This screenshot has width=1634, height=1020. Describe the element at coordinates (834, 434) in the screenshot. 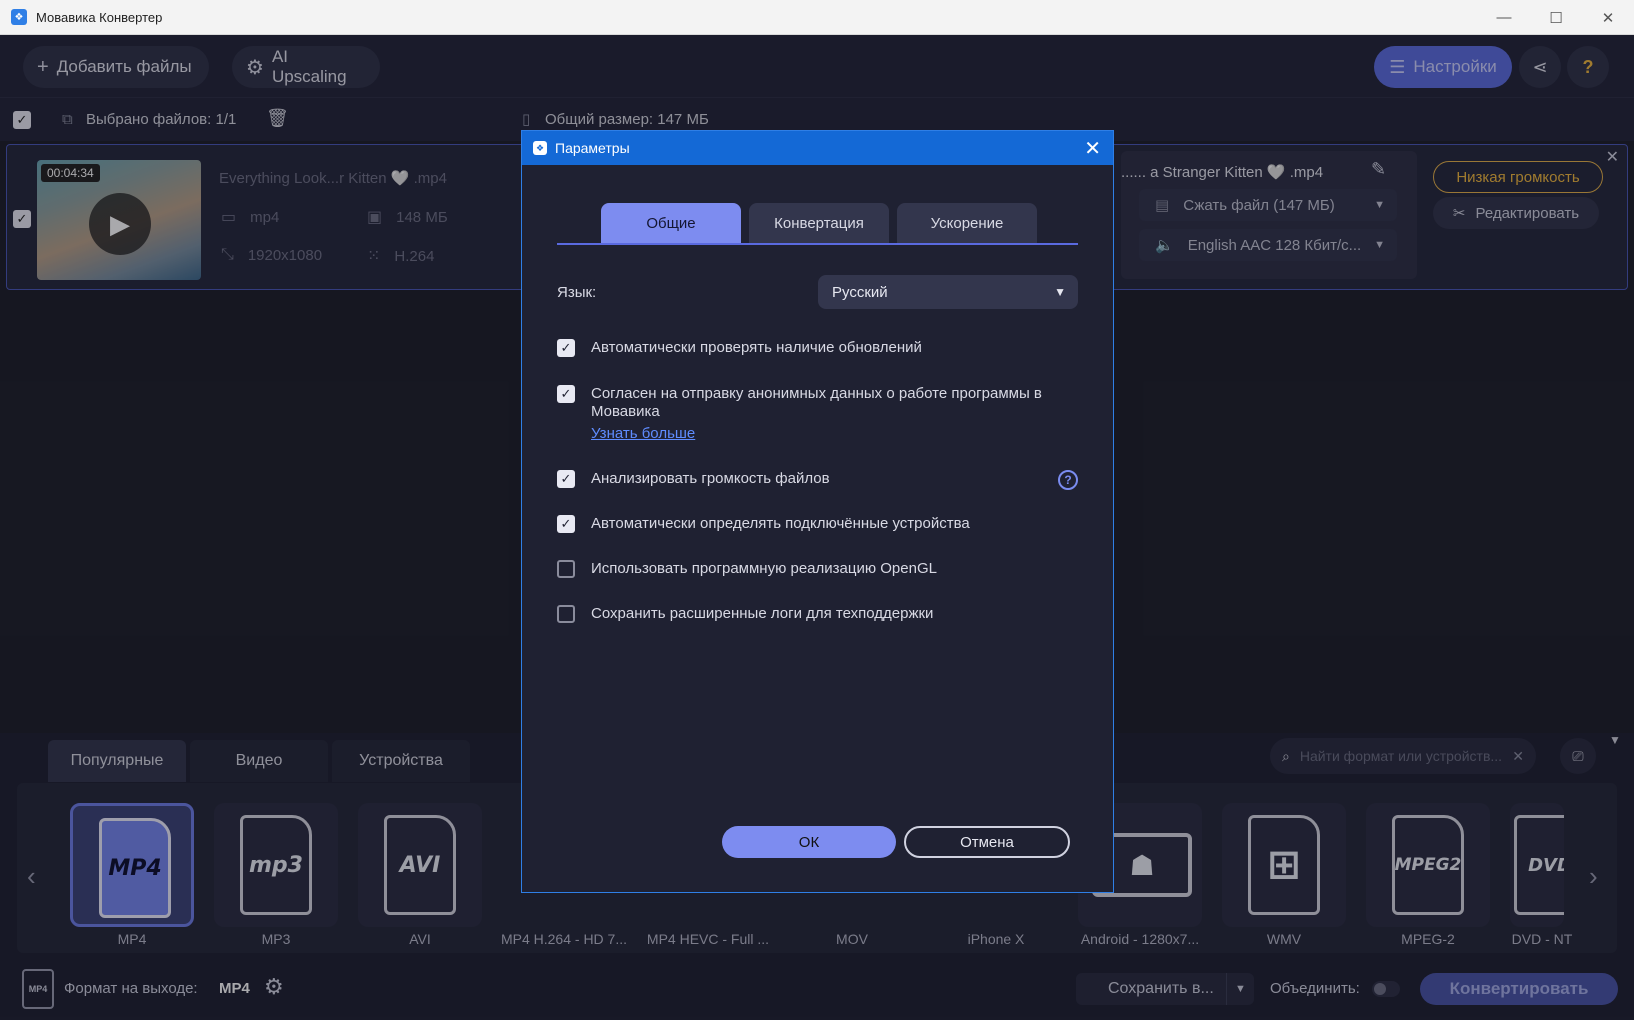

I see `learn-more-link: Узнать больше` at that location.